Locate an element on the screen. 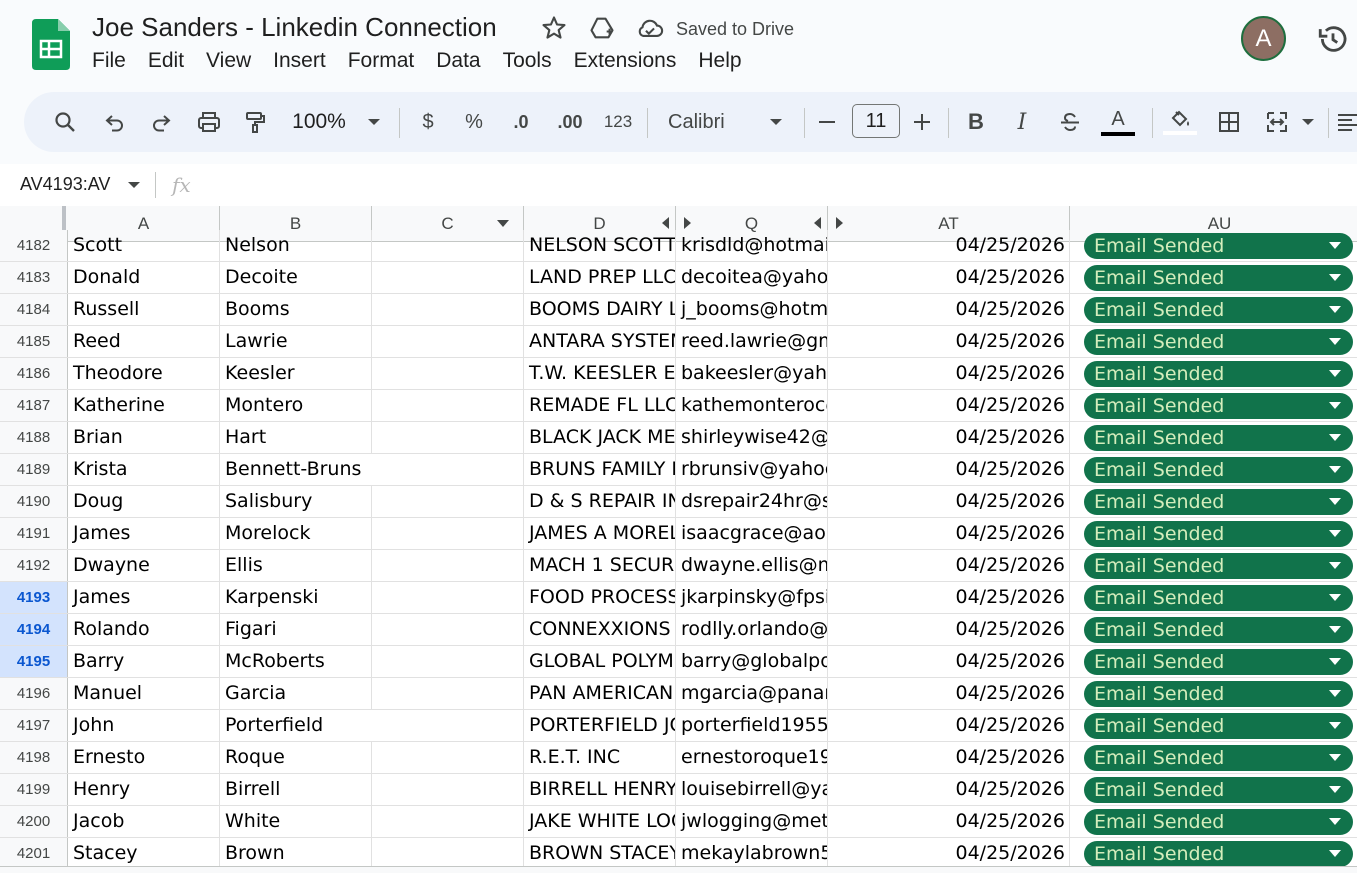  email-cell: bakeesler@yaho is located at coordinates (752, 373).